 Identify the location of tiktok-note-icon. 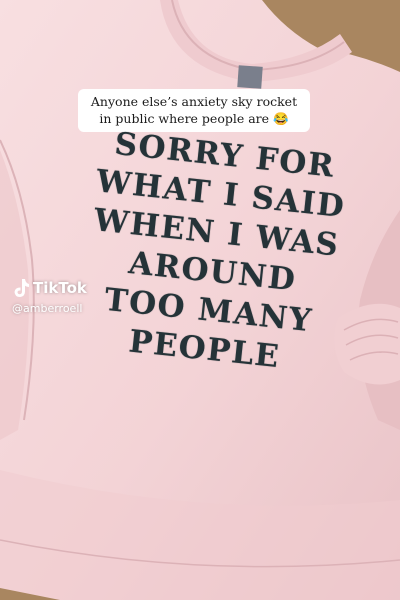
(21, 288).